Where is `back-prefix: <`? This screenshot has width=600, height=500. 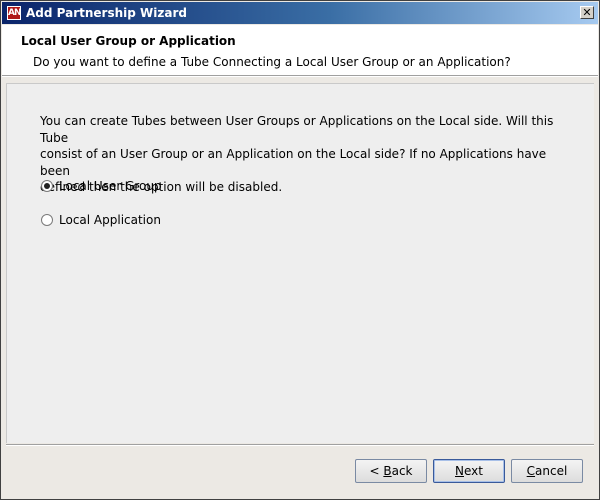
back-prefix: < is located at coordinates (376, 471).